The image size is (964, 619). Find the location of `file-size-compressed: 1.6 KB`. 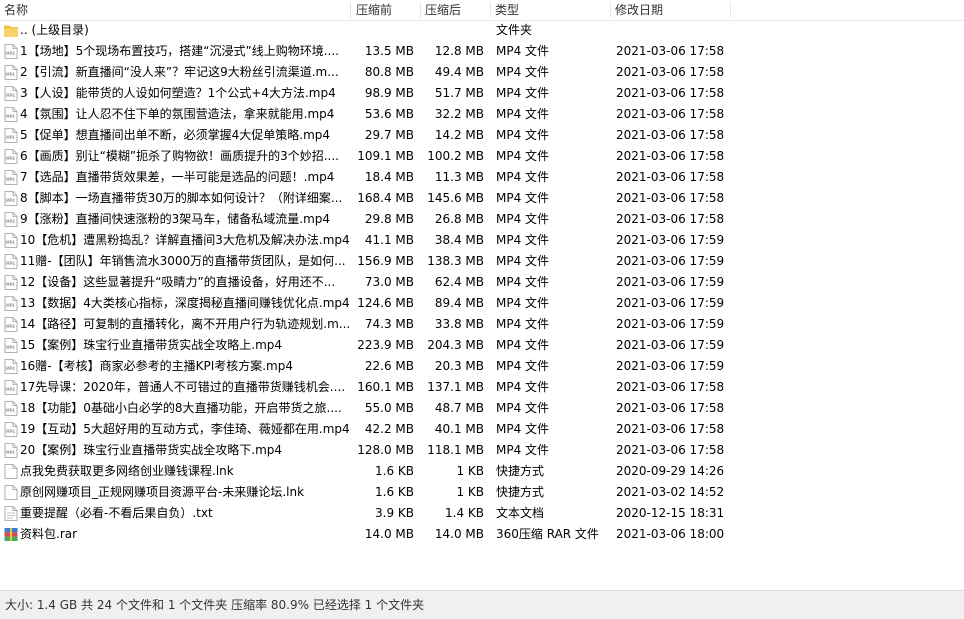

file-size-compressed: 1.6 KB is located at coordinates (394, 492).